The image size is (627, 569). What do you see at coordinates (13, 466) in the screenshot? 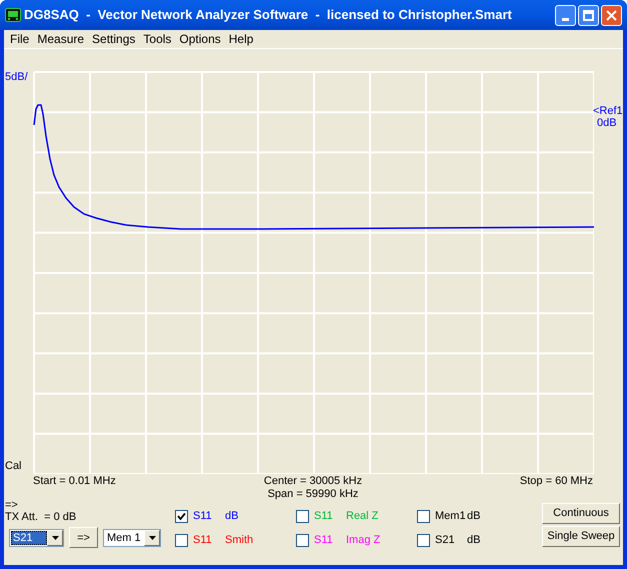
I see `calibration-label: Cal` at bounding box center [13, 466].